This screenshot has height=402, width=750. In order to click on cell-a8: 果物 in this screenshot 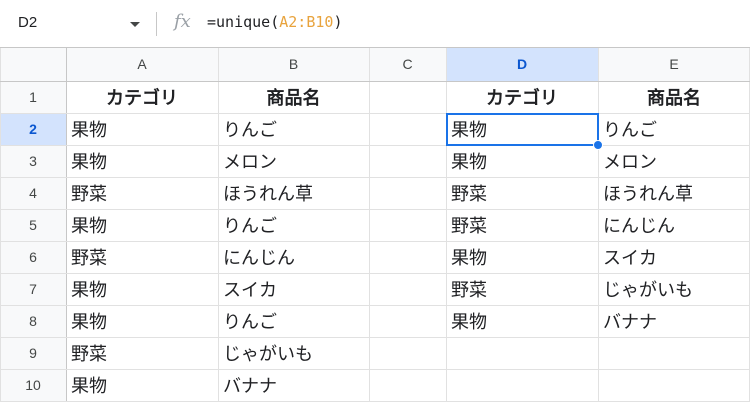, I will do `click(142, 321)`.